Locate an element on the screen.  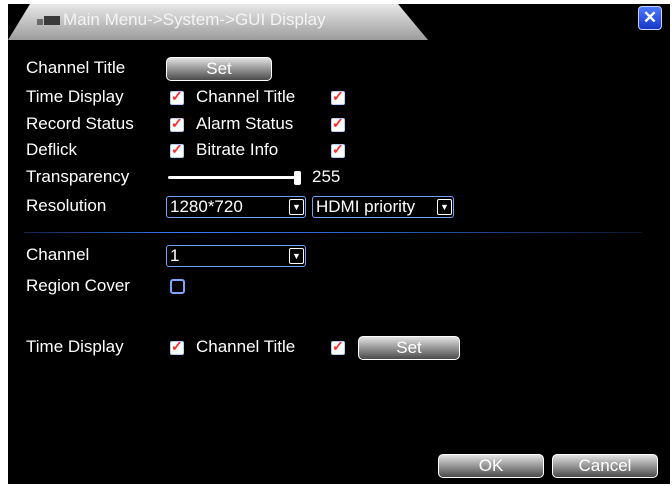
channel-label: Channel is located at coordinates (58, 254).